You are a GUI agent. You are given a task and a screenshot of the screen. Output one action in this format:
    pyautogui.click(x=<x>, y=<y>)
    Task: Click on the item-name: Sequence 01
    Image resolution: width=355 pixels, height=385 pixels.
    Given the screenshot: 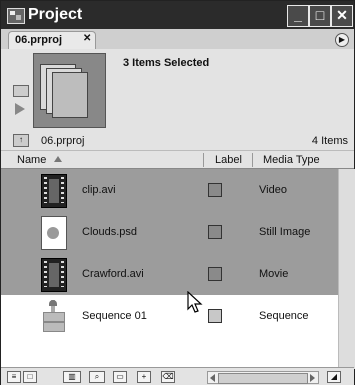 What is the action you would take?
    pyautogui.click(x=114, y=316)
    